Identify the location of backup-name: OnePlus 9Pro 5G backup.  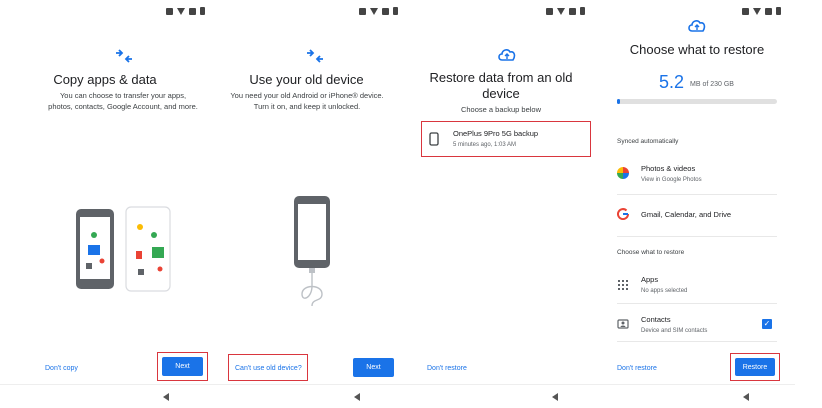
(496, 133).